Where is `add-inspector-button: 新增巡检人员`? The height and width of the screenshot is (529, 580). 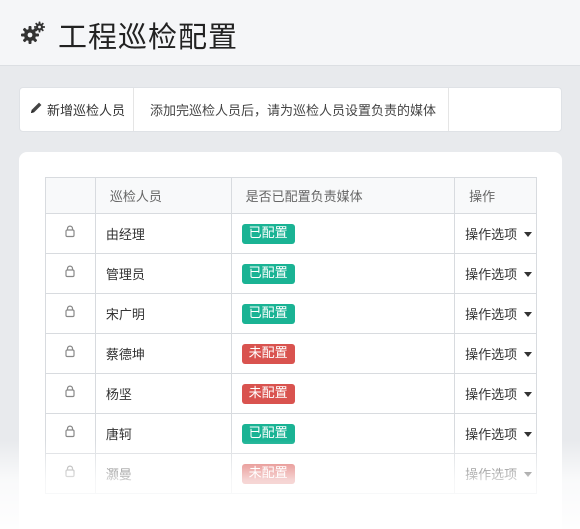 add-inspector-button: 新增巡检人员 is located at coordinates (77, 109).